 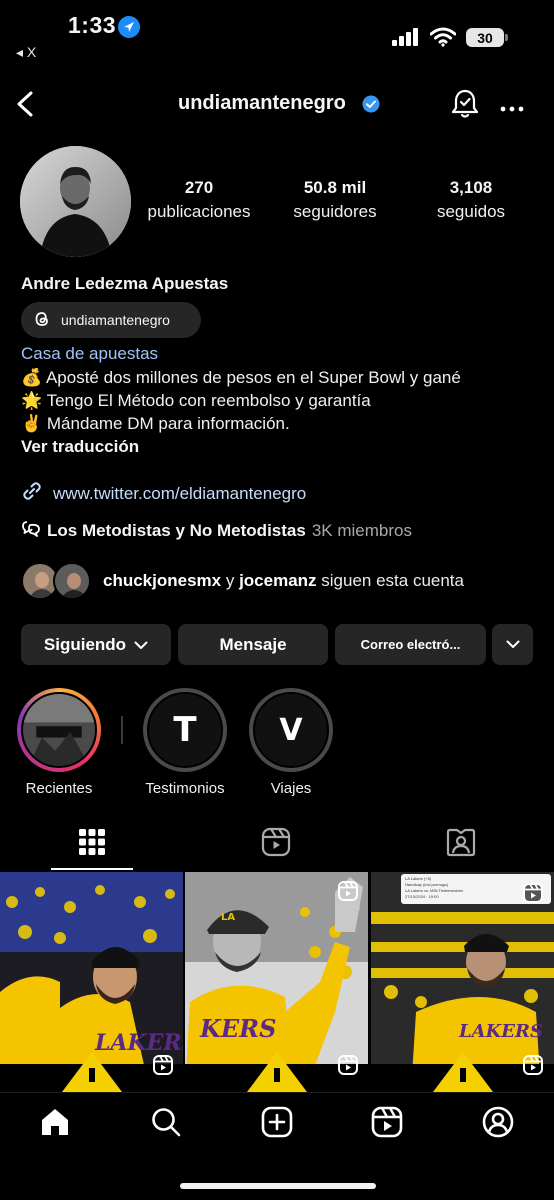 What do you see at coordinates (180, 493) in the screenshot?
I see `profile-link-text: www.twitter.com/eldiamantenegro` at bounding box center [180, 493].